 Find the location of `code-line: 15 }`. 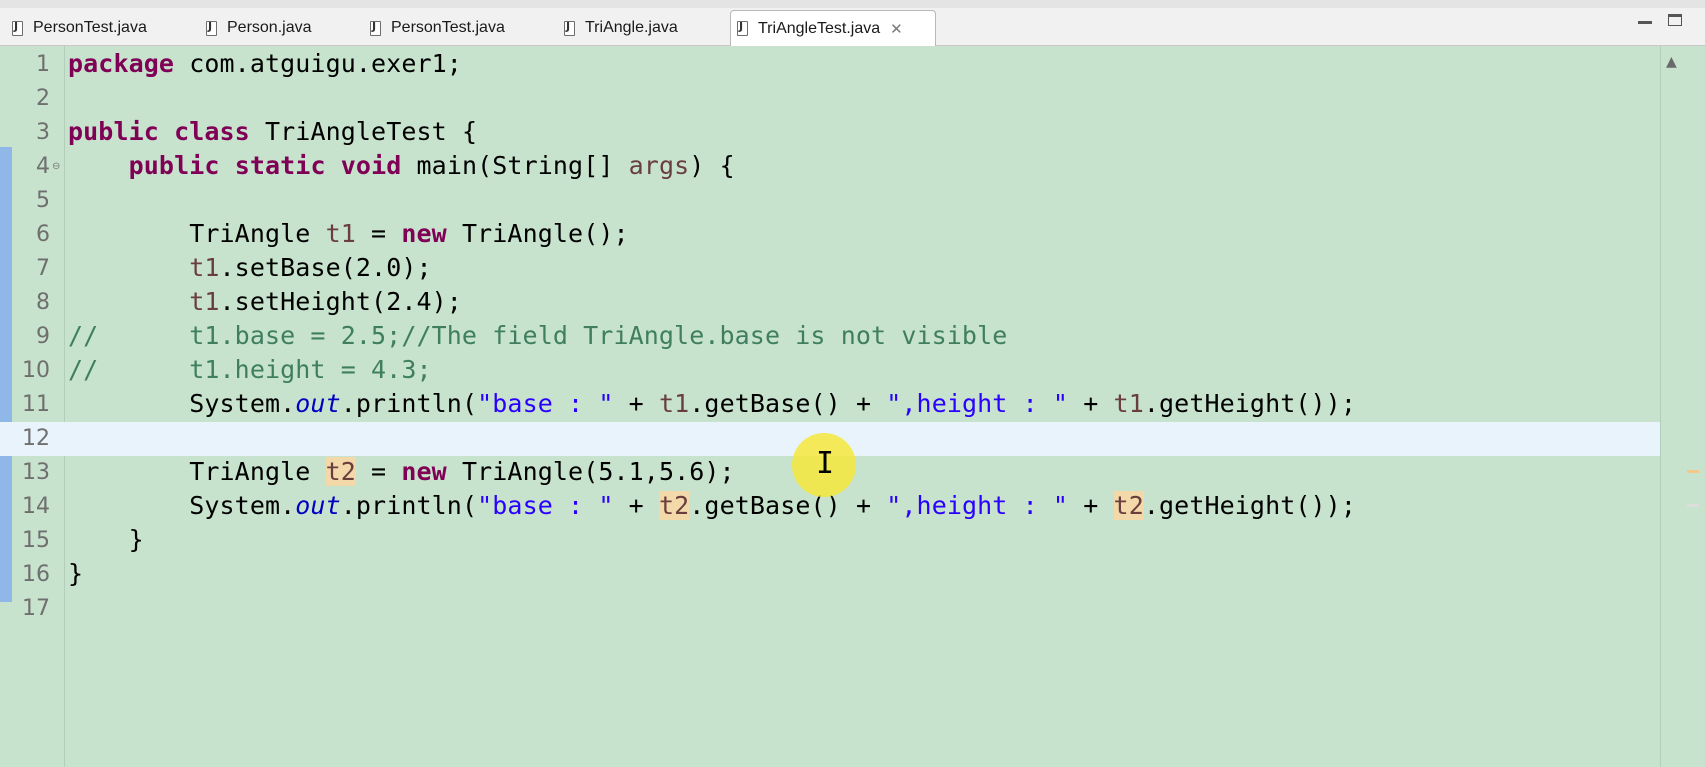

code-line: 15 } is located at coordinates (830, 541).